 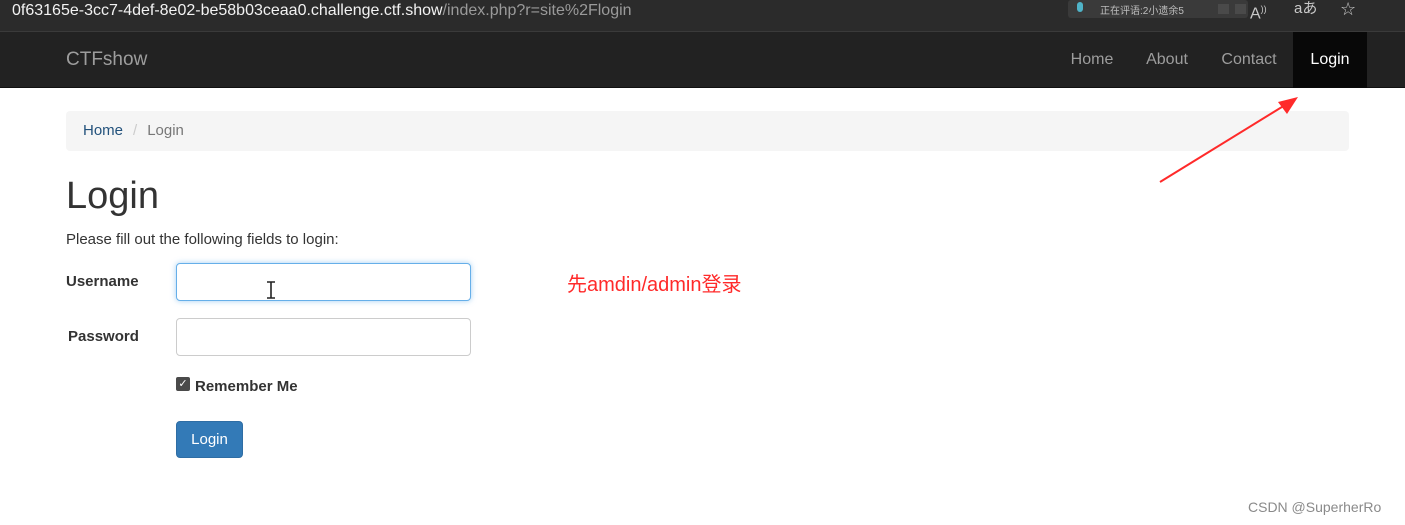 I want to click on read-aloud-icon: A)), so click(x=1258, y=11).